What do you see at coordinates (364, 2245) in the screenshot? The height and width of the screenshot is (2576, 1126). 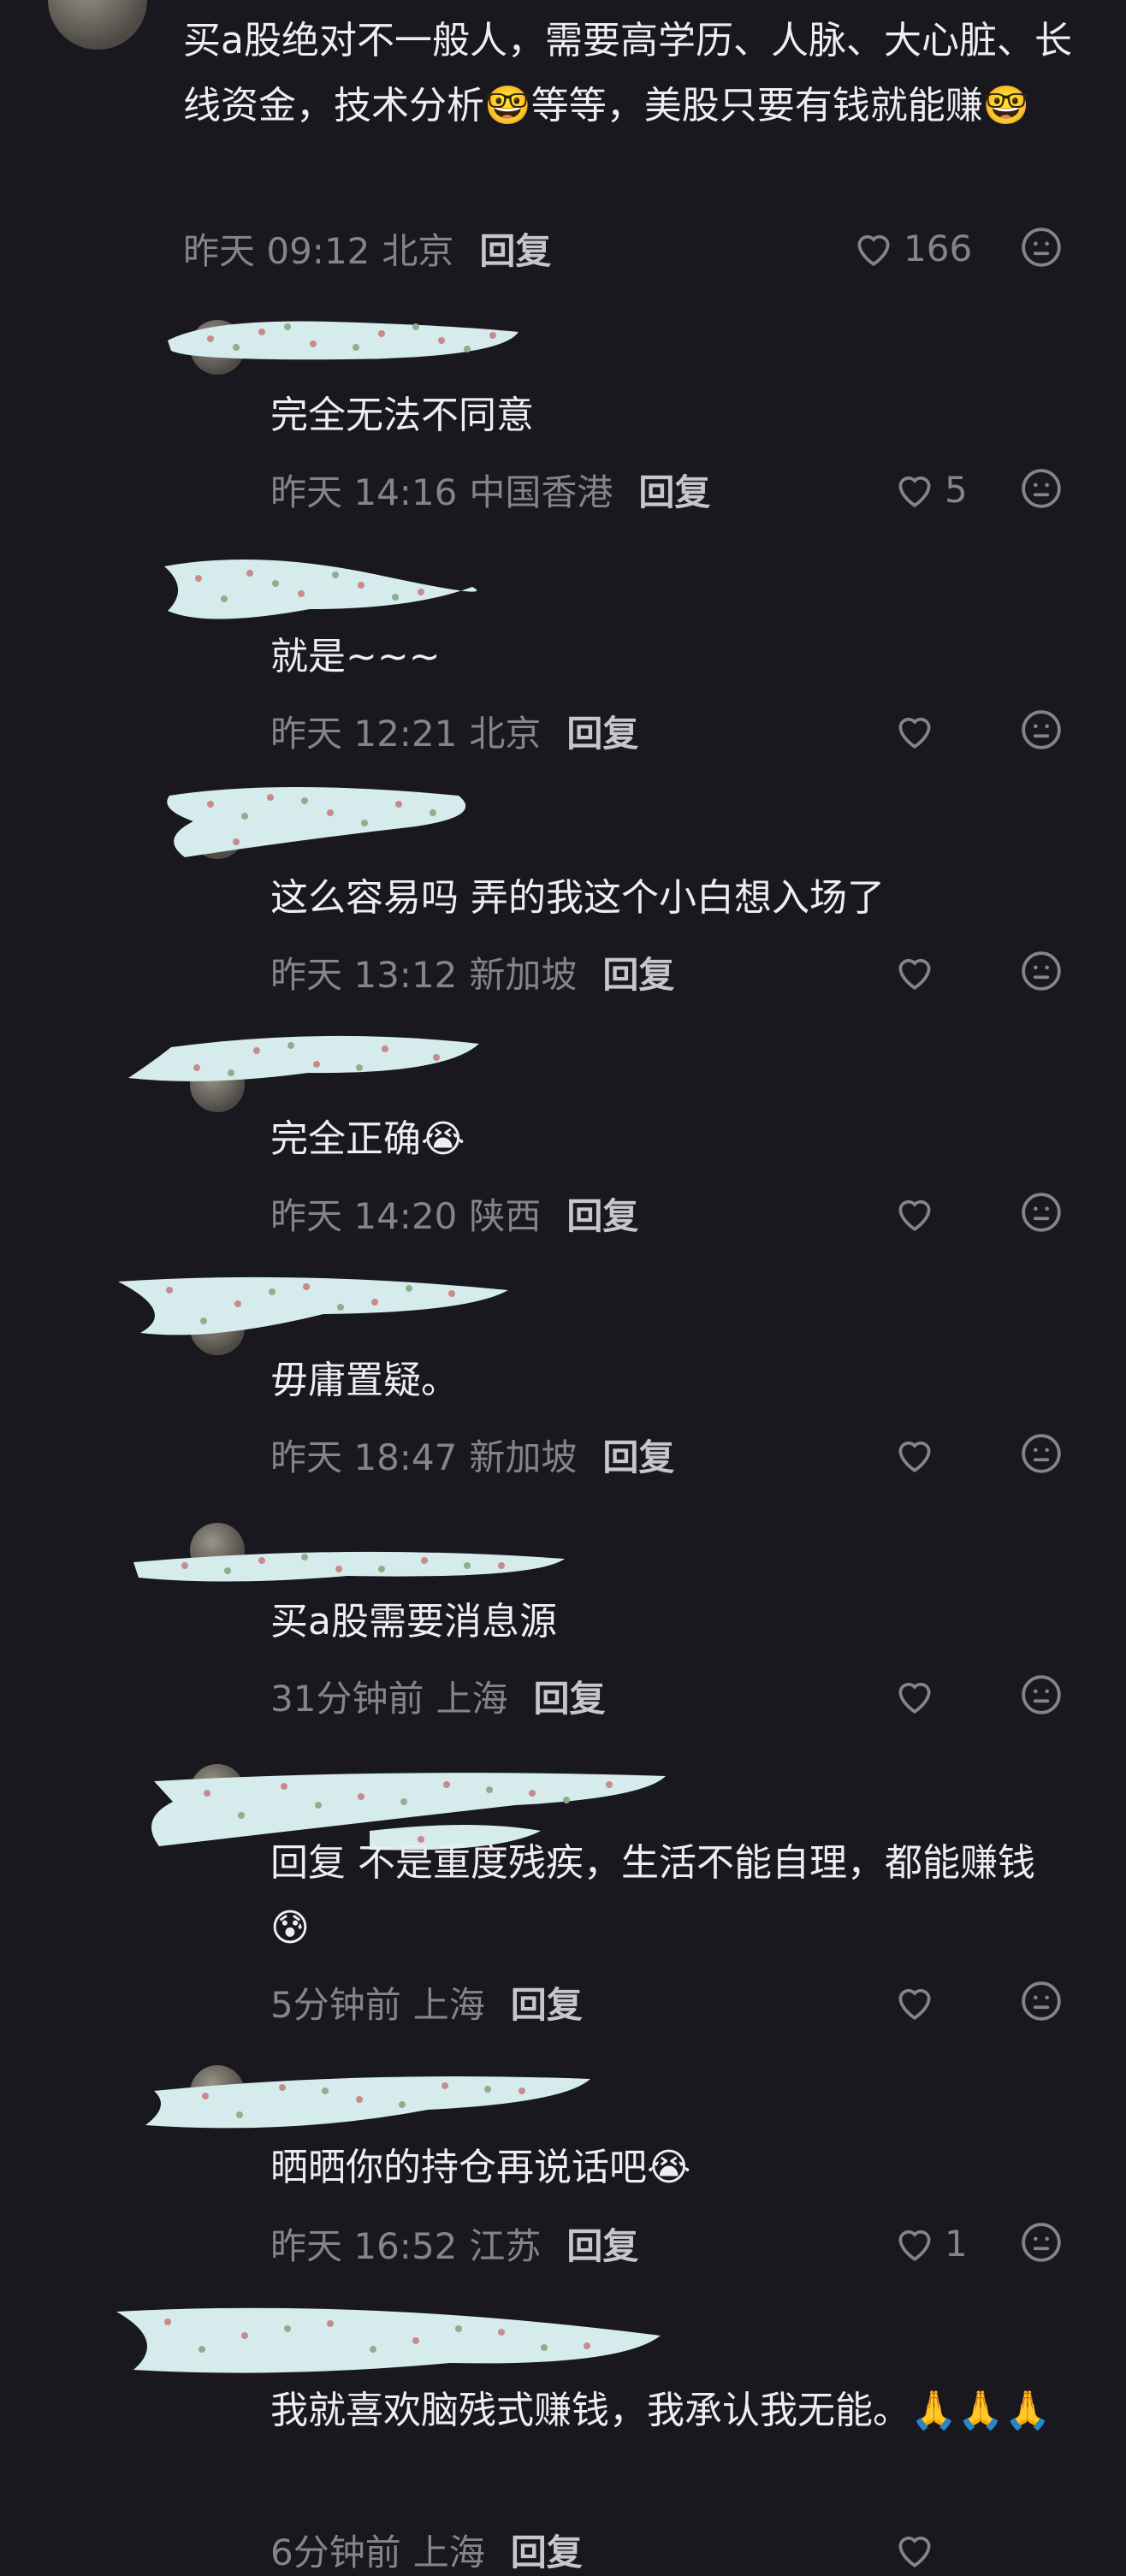 I see `comment-time: 昨天 16:52` at bounding box center [364, 2245].